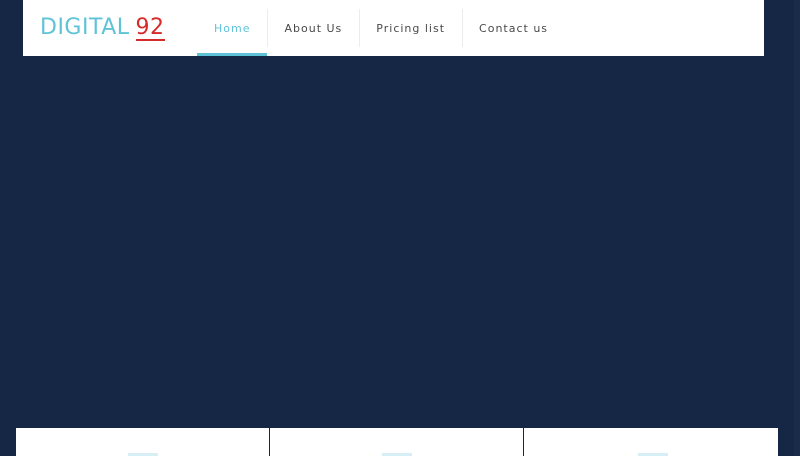 The height and width of the screenshot is (456, 800). I want to click on site-logo: DIGITAL 92, so click(102, 28).